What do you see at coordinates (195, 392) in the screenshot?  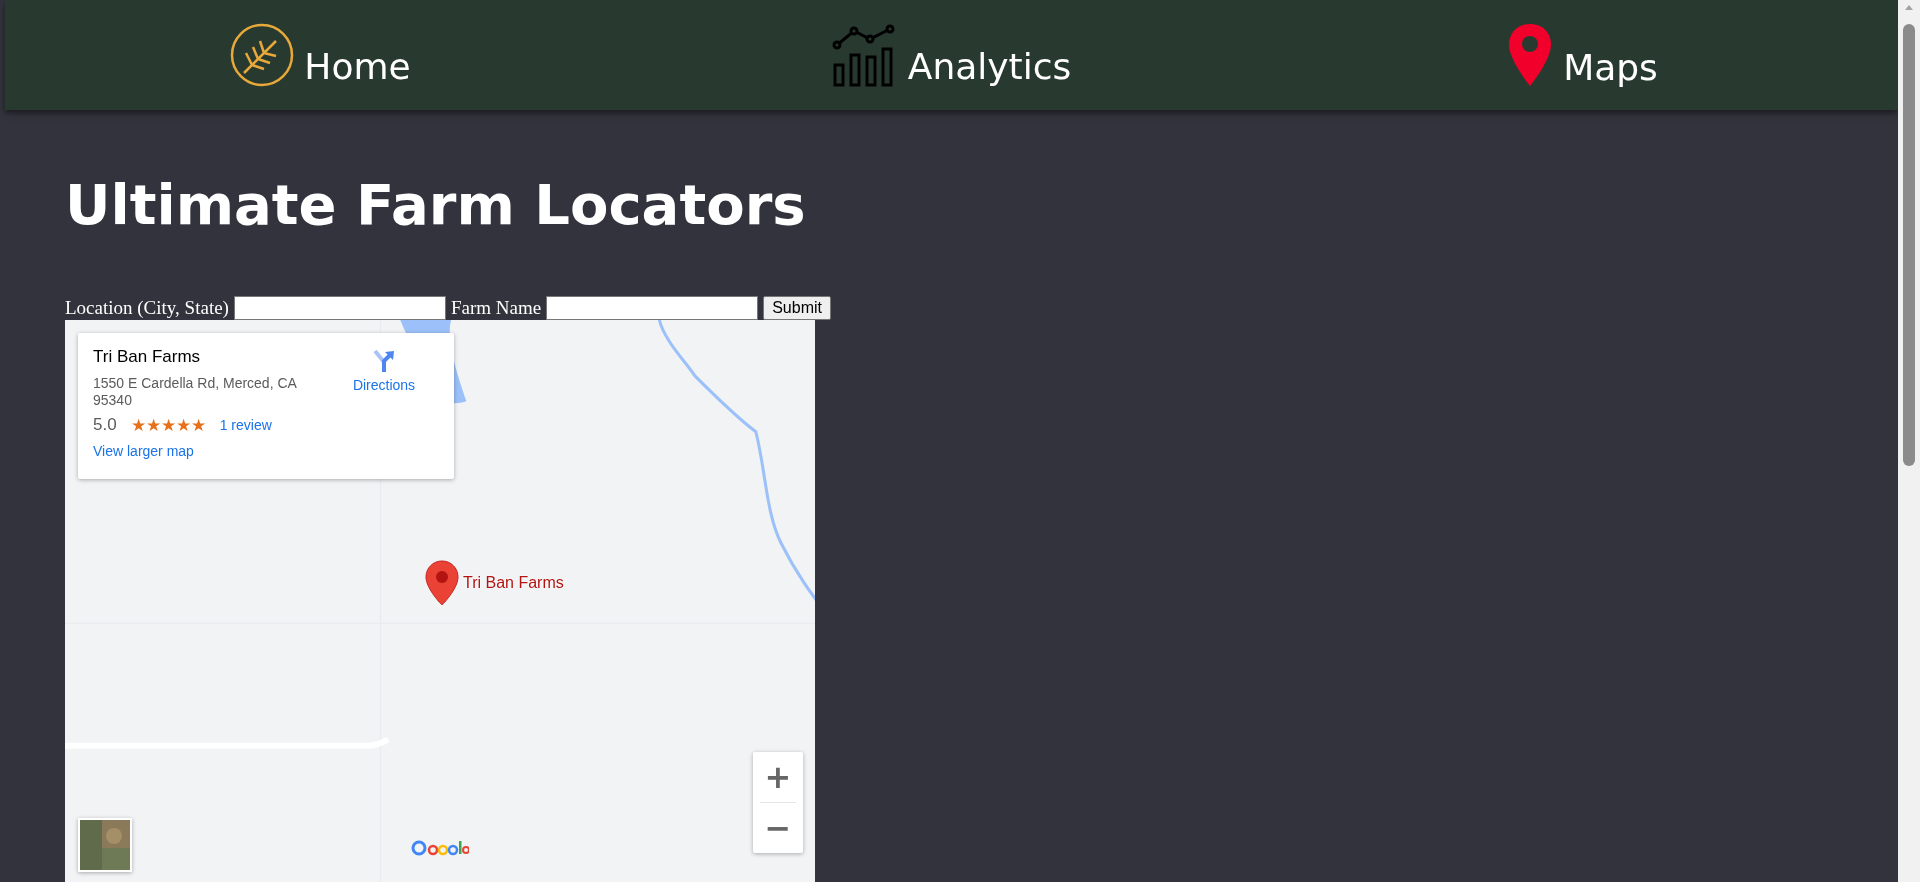 I see `place-address: 1550 E Cardella Rd, Merced, CA 95340` at bounding box center [195, 392].